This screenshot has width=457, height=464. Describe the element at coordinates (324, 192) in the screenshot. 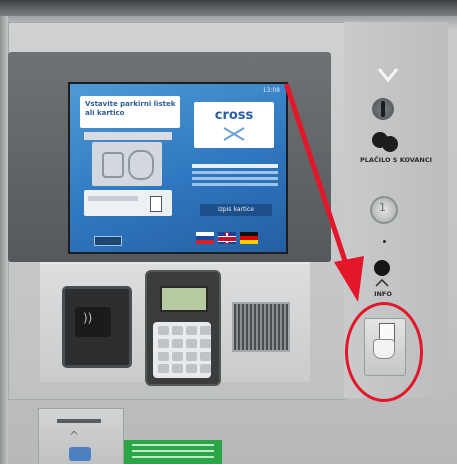

I see `annotation-arrow-icon` at that location.